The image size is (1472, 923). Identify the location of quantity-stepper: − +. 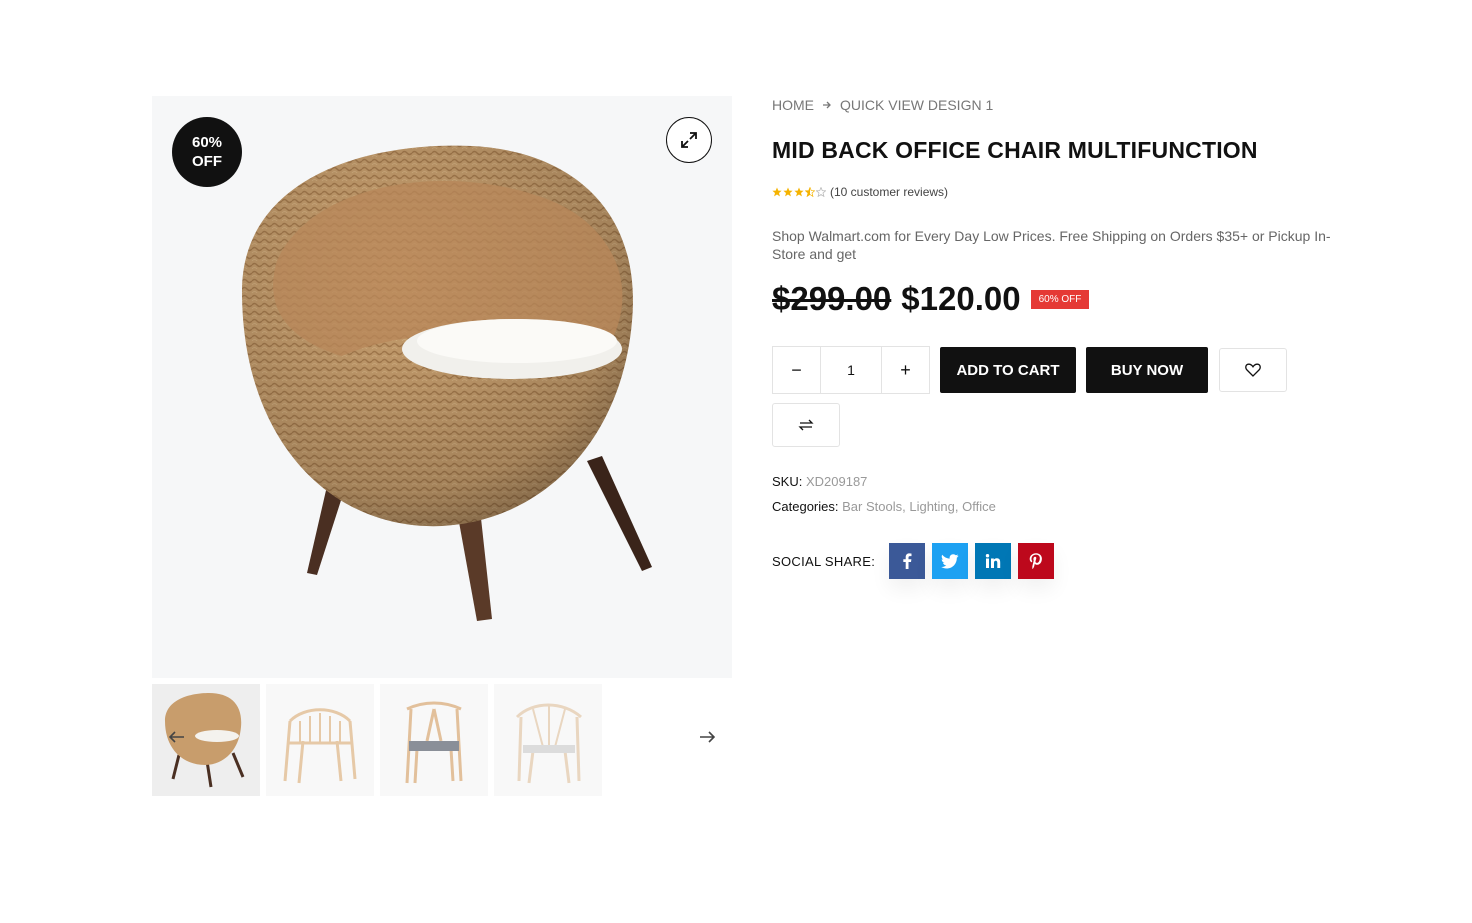
(851, 370).